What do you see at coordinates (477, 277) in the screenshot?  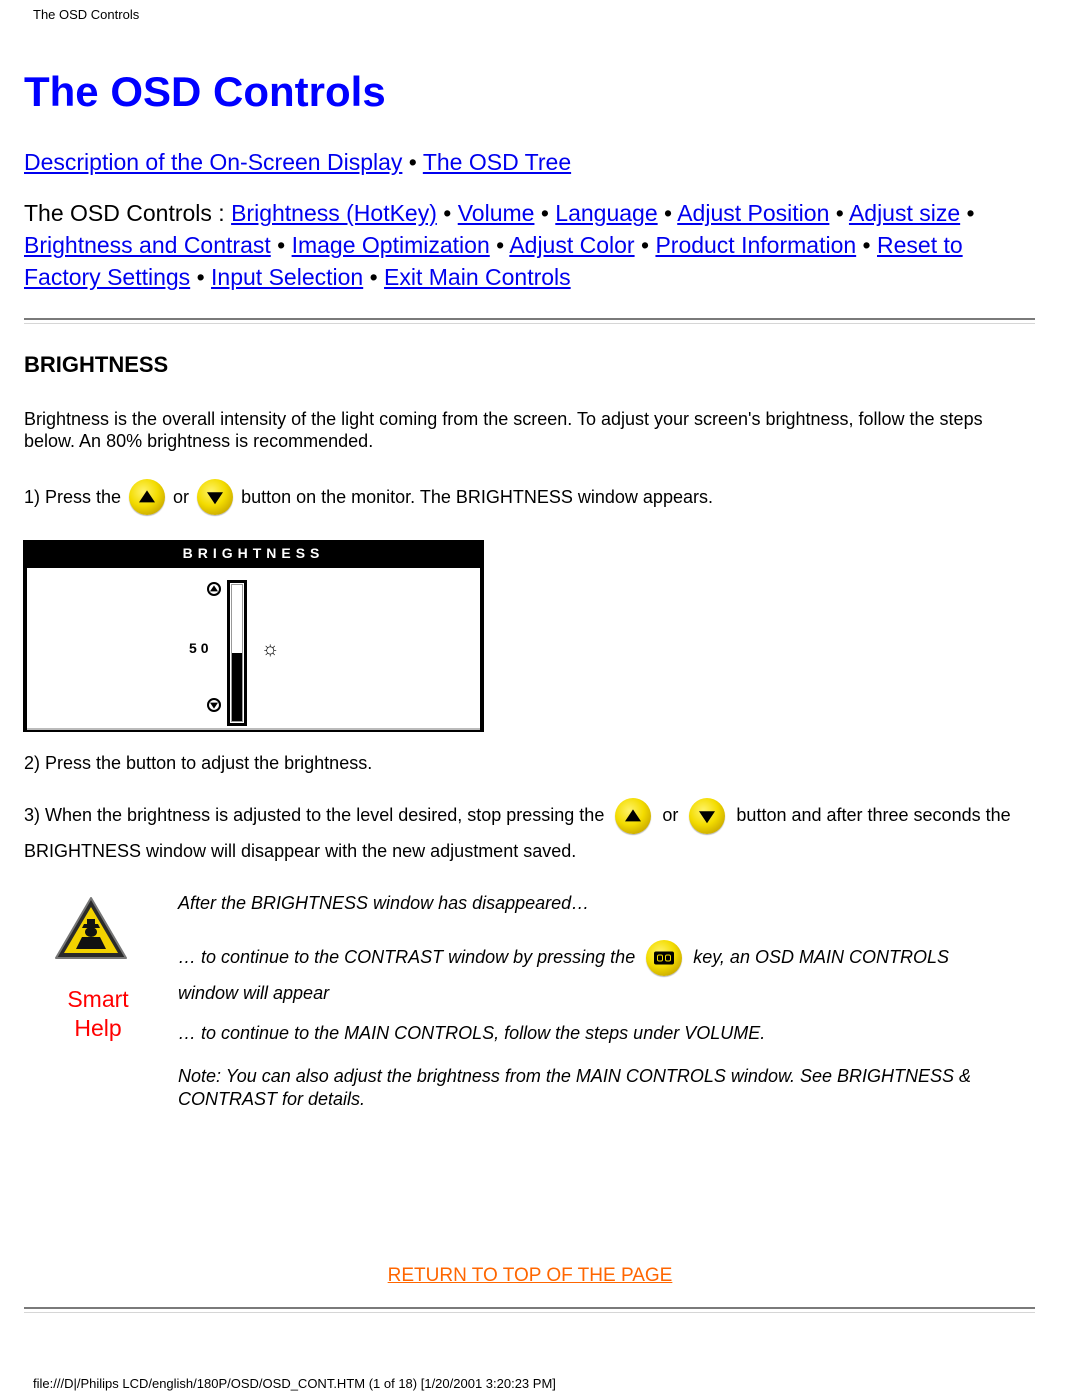 I see `nav-link-exit-main-controls: Exit Main Controls` at bounding box center [477, 277].